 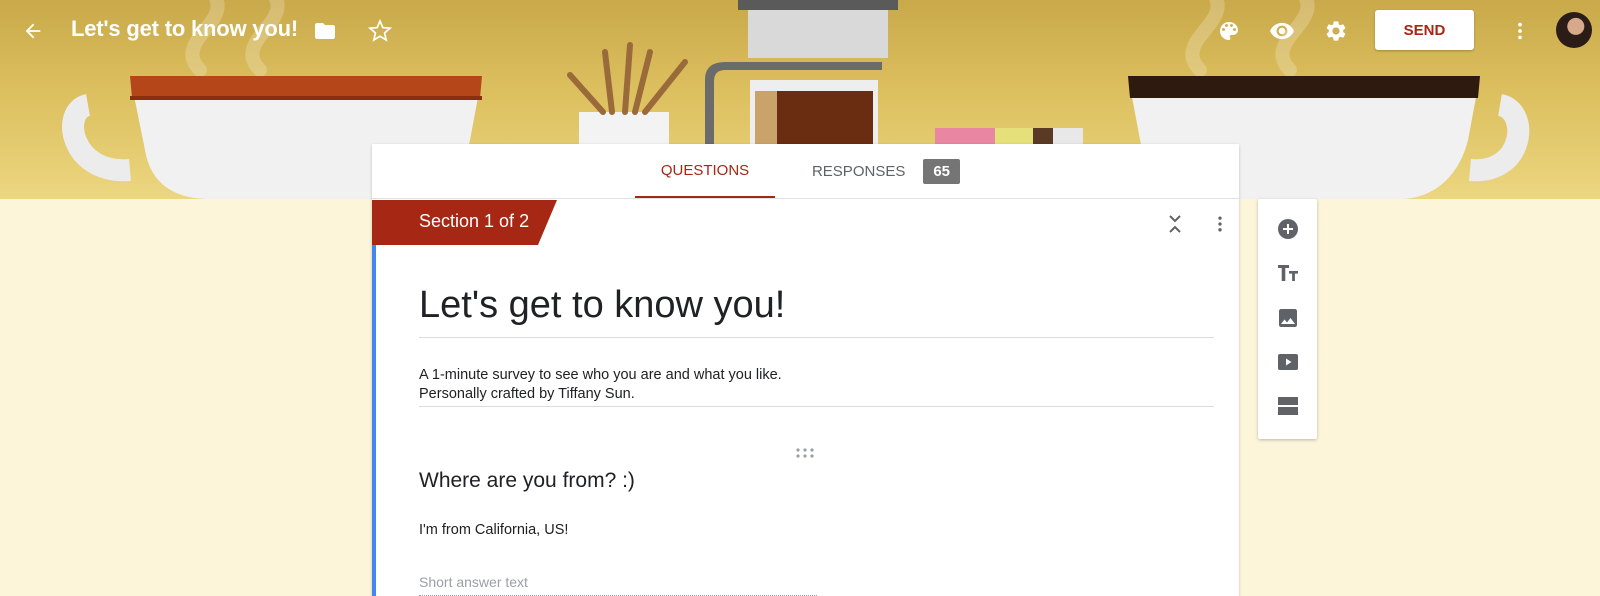 What do you see at coordinates (858, 171) in the screenshot?
I see `tab-responses-label: RESPONSES` at bounding box center [858, 171].